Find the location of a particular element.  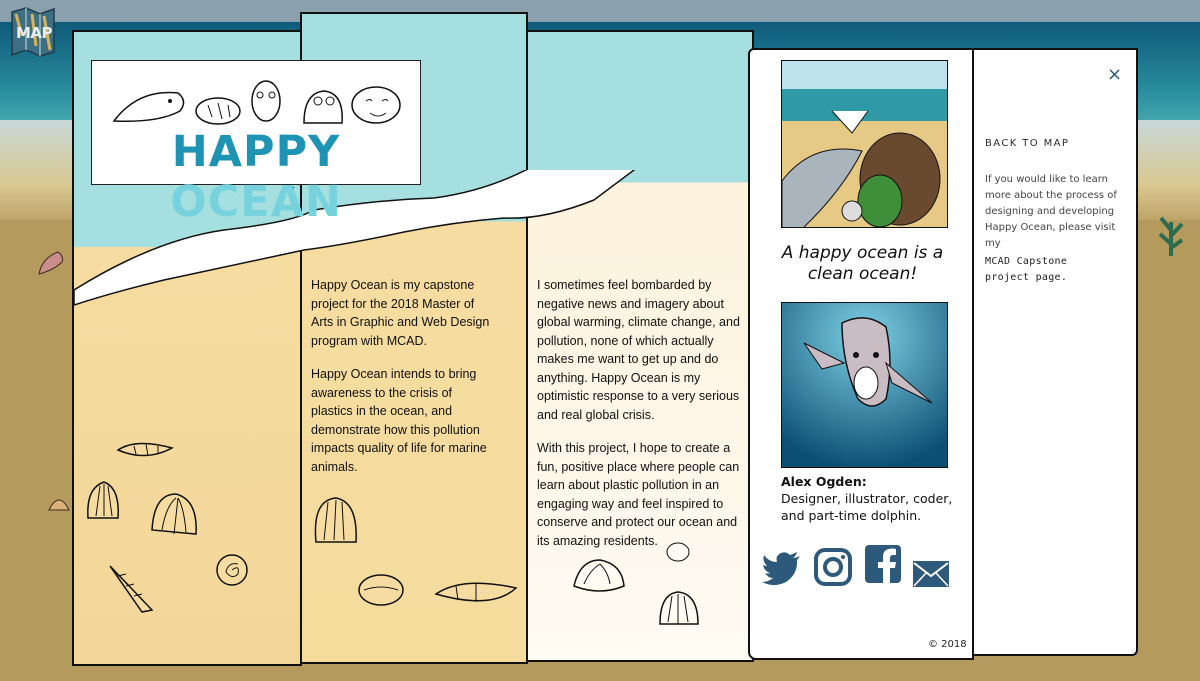

sea-animals-illustration is located at coordinates (256, 102).